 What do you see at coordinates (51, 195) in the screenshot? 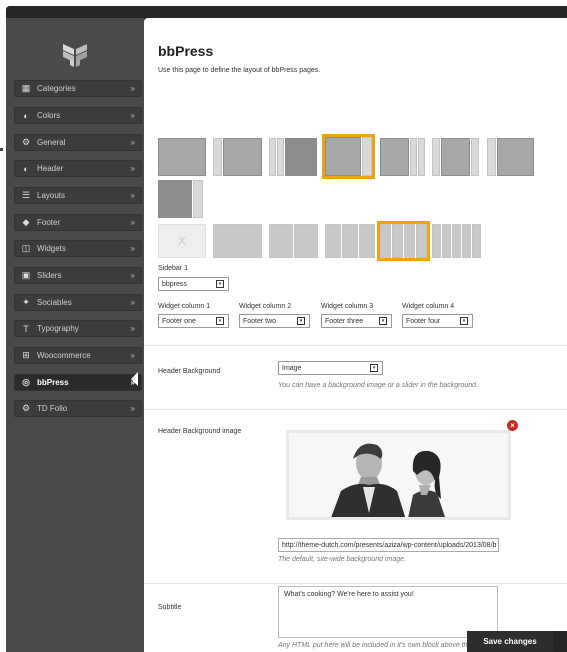
I see `sidebar-item-label: Layouts` at bounding box center [51, 195].